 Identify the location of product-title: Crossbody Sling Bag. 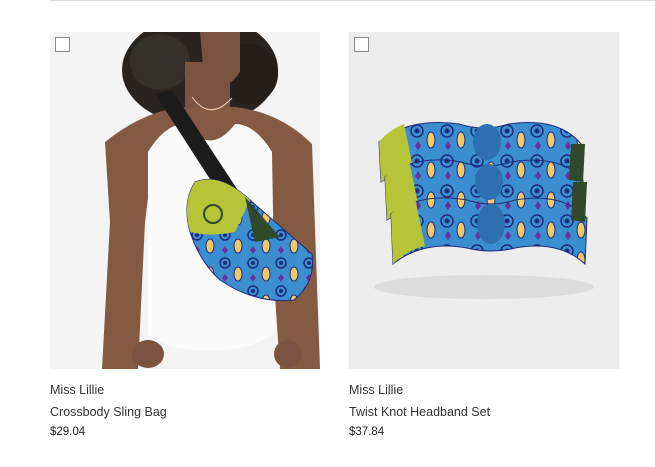
(108, 412).